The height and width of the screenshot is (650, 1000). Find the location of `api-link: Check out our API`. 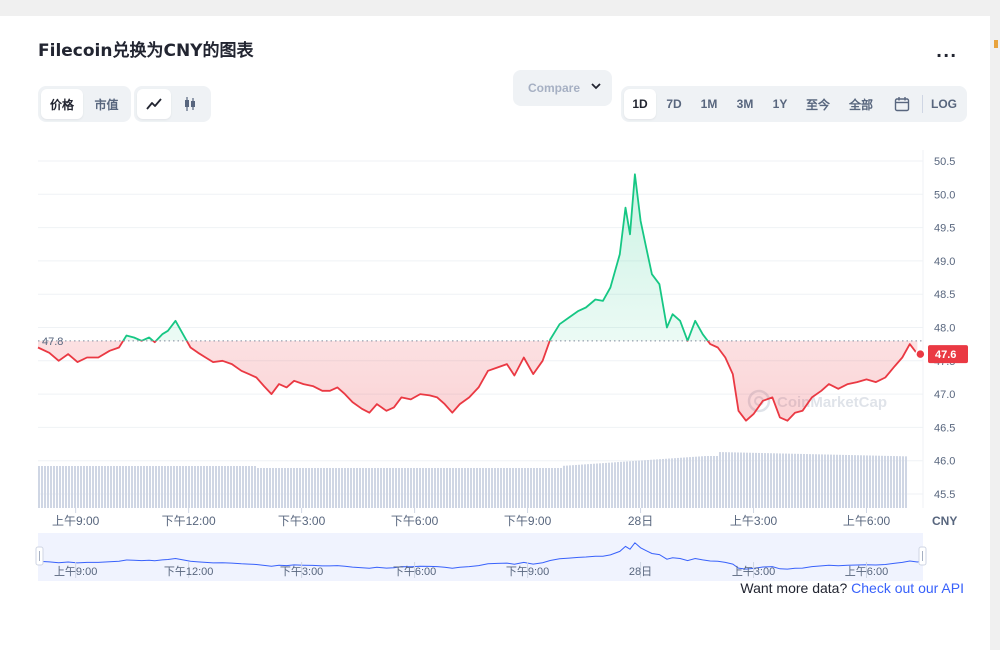

api-link: Check out our API is located at coordinates (907, 588).